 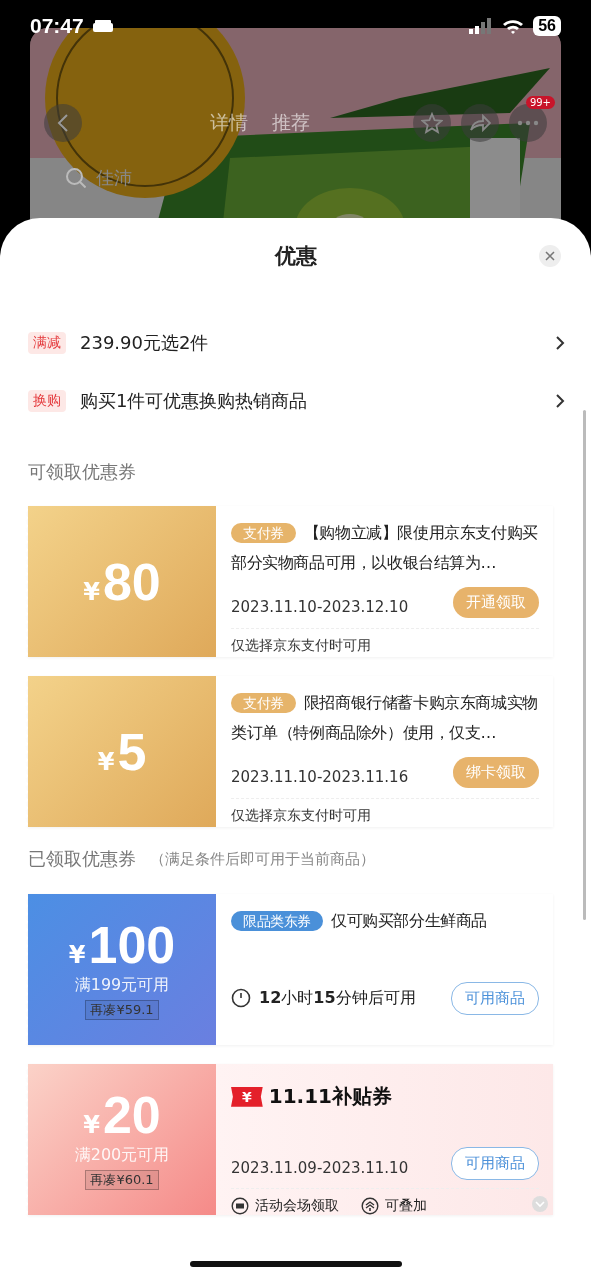 I want to click on share-button, so click(x=480, y=123).